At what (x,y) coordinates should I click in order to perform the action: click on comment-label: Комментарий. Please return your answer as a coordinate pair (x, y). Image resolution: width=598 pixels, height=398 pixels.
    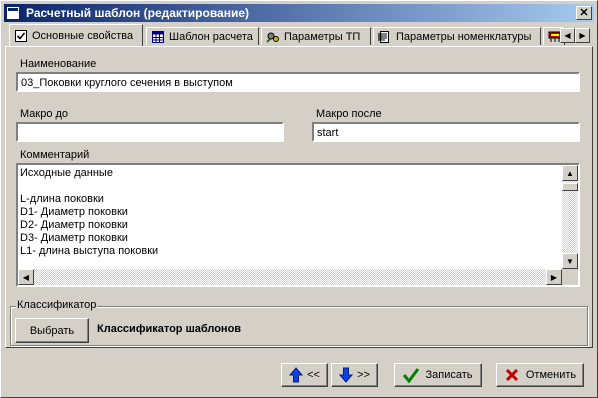
    Looking at the image, I should click on (55, 155).